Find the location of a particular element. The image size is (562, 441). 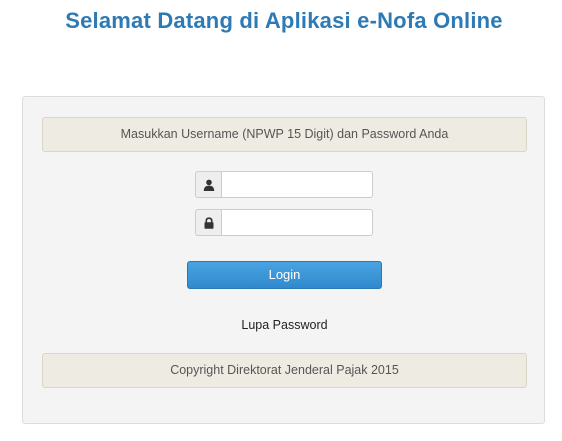

lock-icon is located at coordinates (208, 222).